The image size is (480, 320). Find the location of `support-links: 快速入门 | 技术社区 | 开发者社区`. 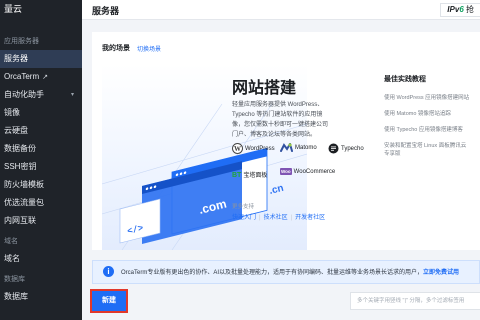

support-links: 快速入门 | 技术社区 | 开发者社区 is located at coordinates (278, 216).